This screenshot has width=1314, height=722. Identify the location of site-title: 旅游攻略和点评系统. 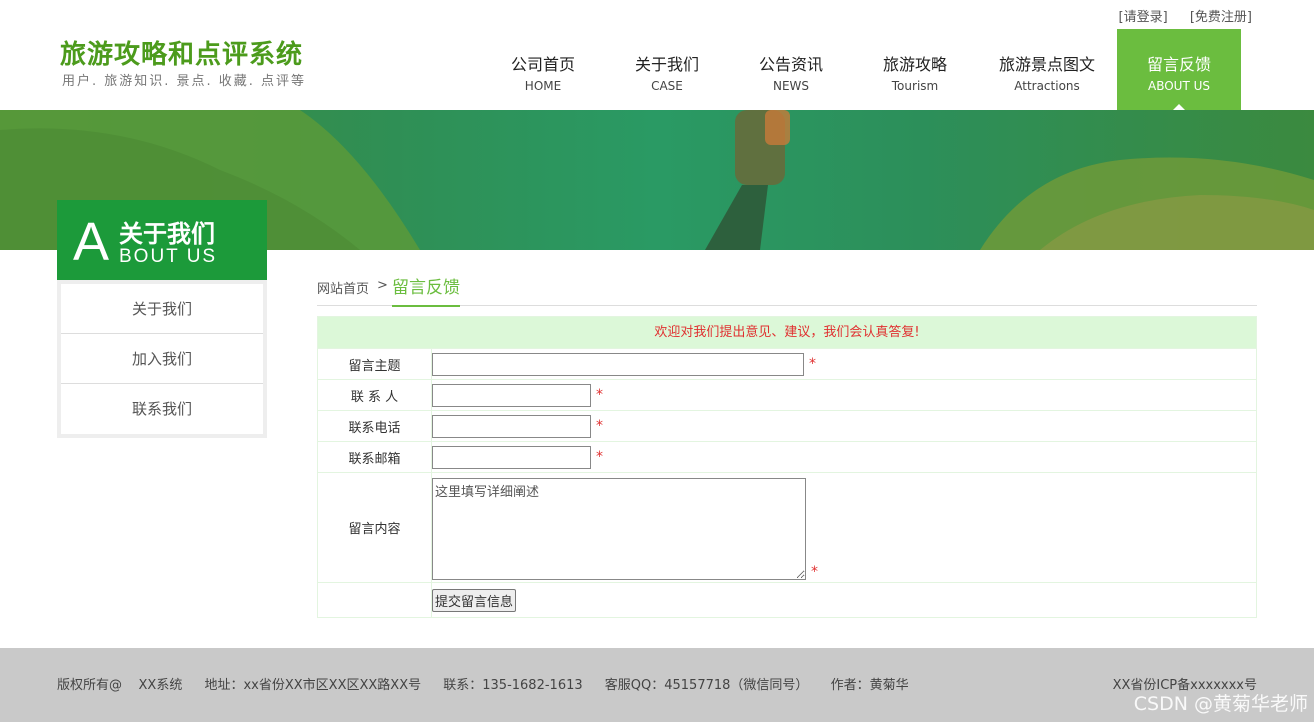
(182, 55).